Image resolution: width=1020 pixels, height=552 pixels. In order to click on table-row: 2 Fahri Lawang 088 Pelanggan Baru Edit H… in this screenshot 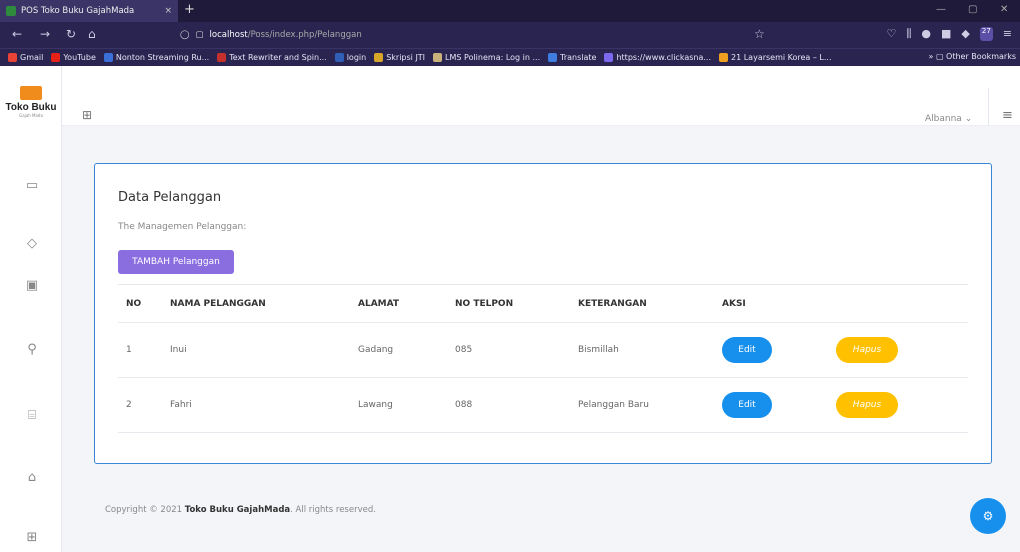, I will do `click(543, 405)`.